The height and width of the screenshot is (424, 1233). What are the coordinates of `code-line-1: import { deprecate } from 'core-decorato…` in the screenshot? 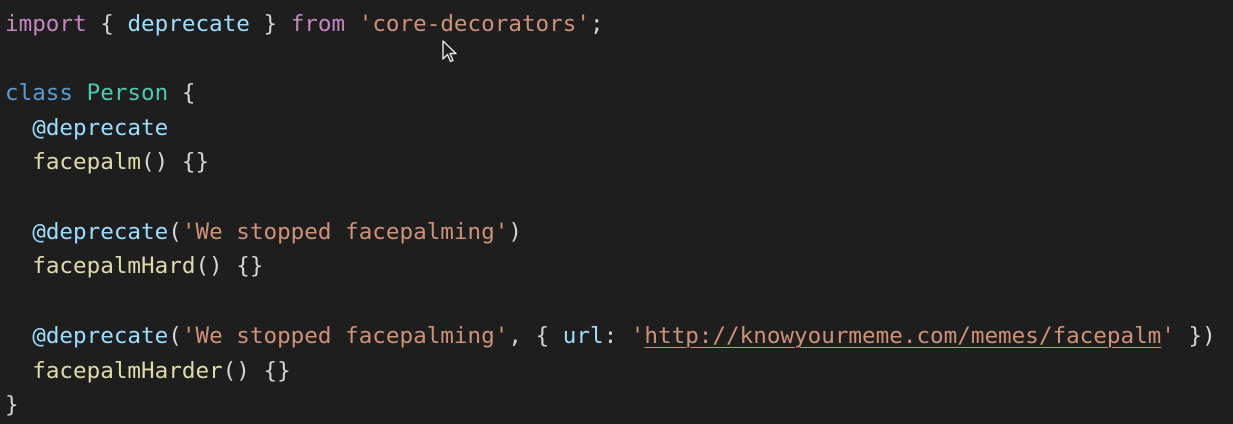 It's located at (304, 24).